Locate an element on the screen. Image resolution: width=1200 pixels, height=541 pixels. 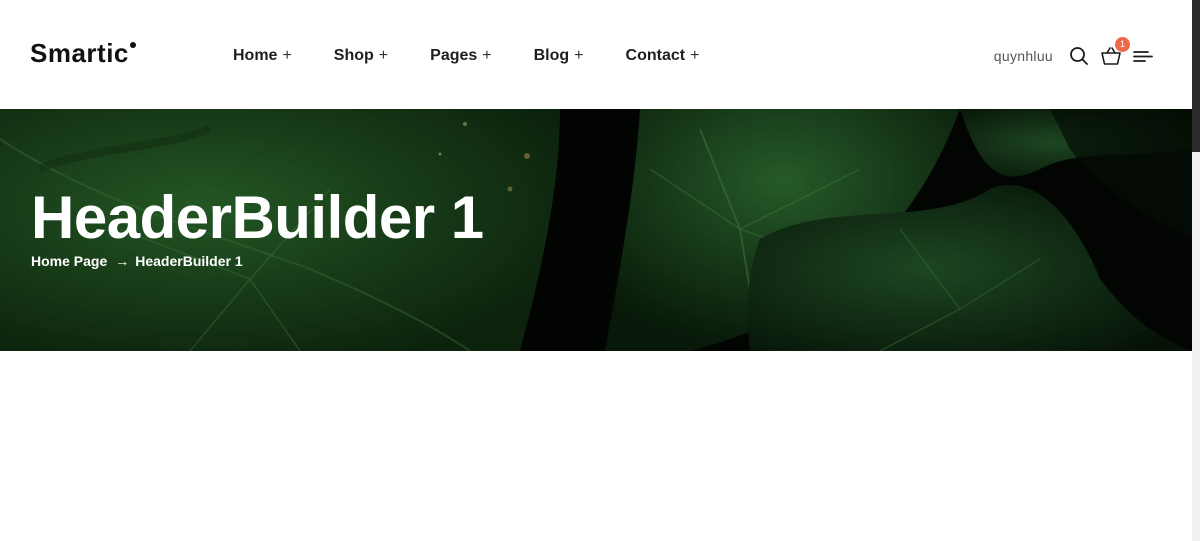
nav-item-contact: Contact + is located at coordinates (663, 56).